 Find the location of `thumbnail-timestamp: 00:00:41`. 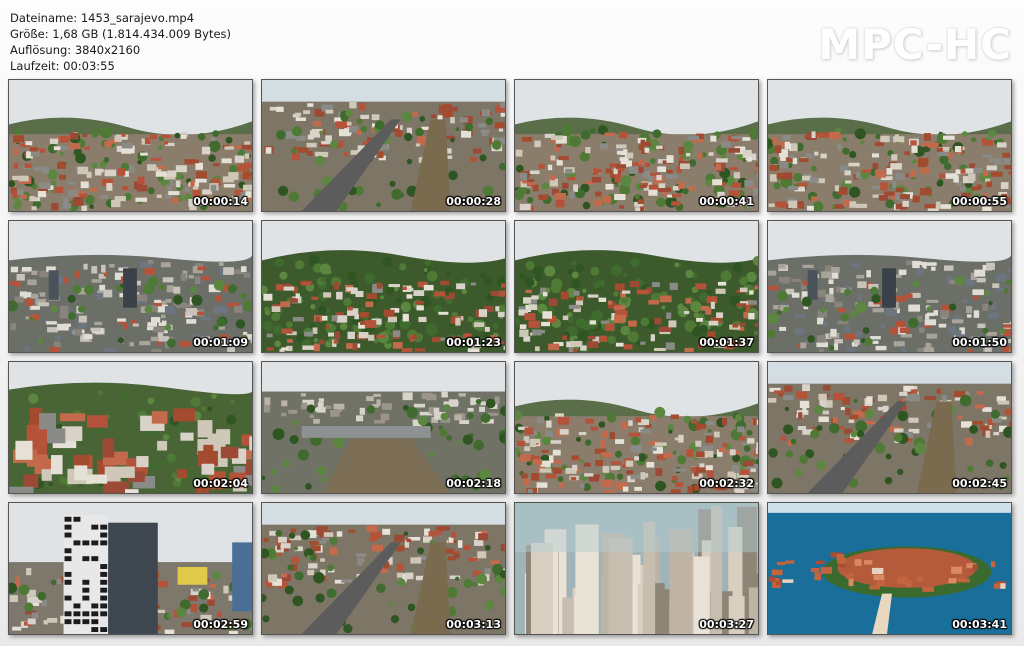

thumbnail-timestamp: 00:00:41 is located at coordinates (726, 201).